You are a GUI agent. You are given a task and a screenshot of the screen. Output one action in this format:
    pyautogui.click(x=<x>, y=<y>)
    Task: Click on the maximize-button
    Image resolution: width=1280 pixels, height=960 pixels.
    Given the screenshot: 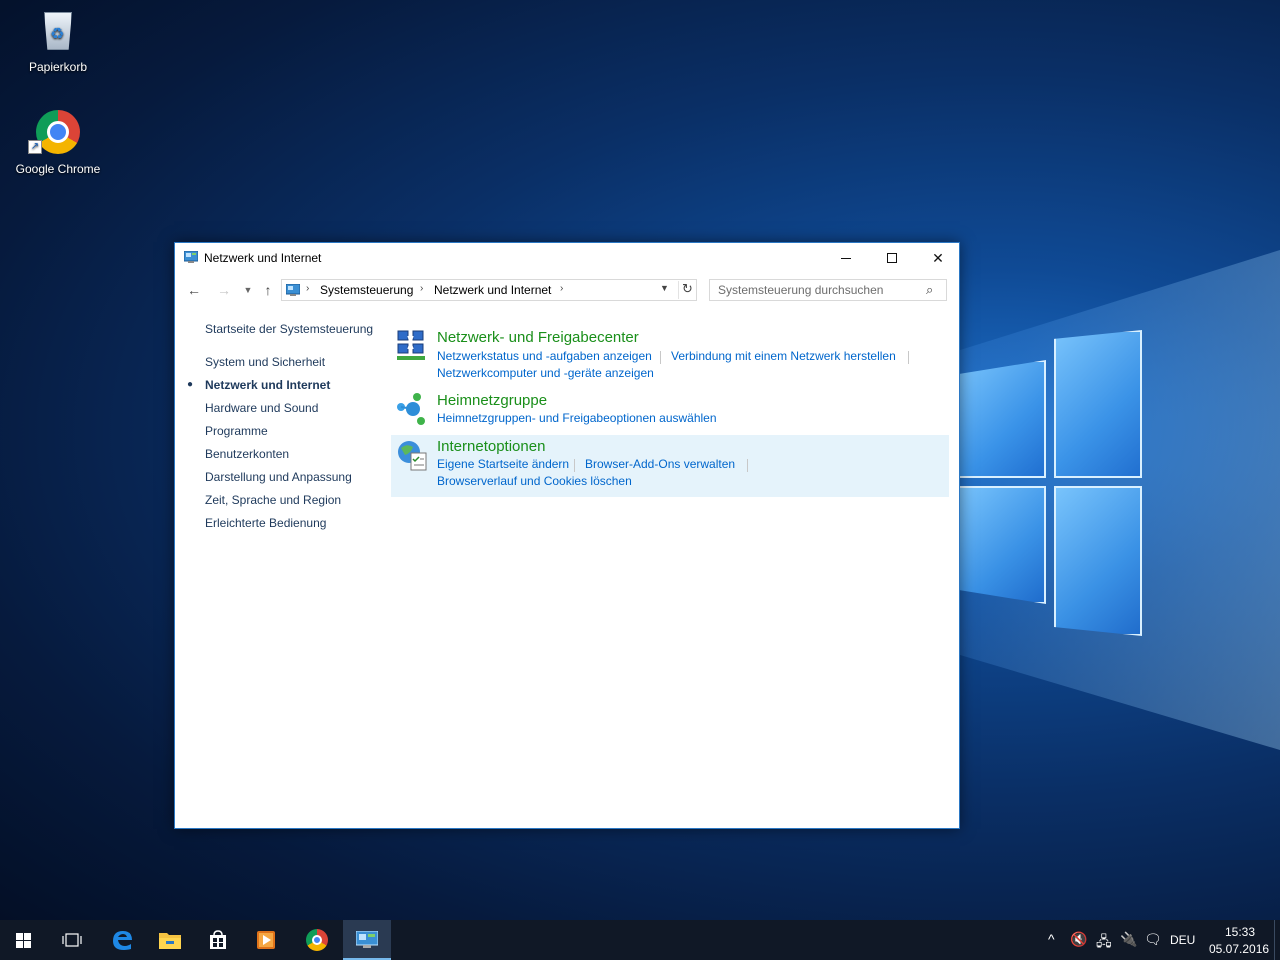 What is the action you would take?
    pyautogui.click(x=892, y=258)
    